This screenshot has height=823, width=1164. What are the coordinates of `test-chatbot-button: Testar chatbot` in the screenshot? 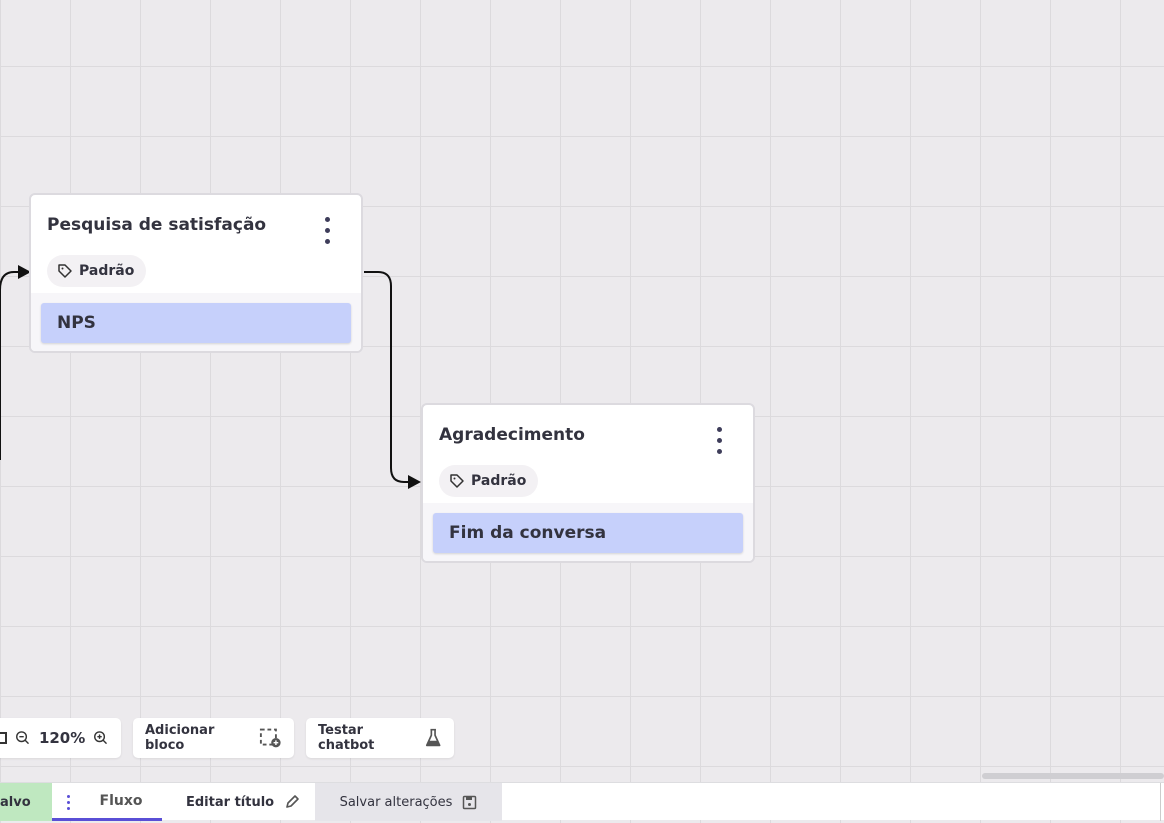 It's located at (380, 738).